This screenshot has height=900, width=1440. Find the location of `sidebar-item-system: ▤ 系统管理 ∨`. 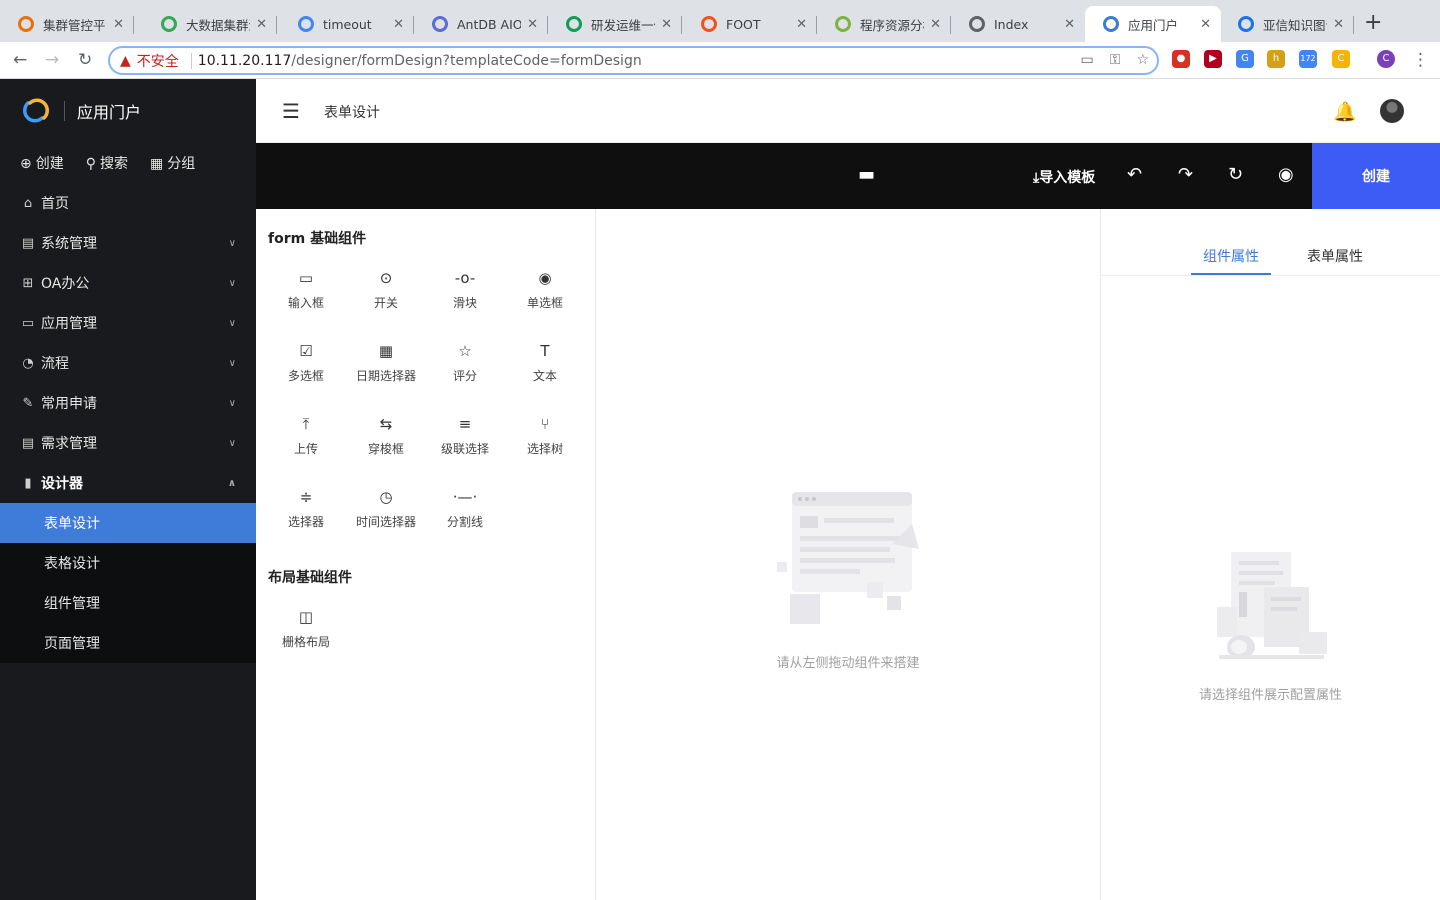

sidebar-item-system: ▤ 系统管理 ∨ is located at coordinates (128, 243).